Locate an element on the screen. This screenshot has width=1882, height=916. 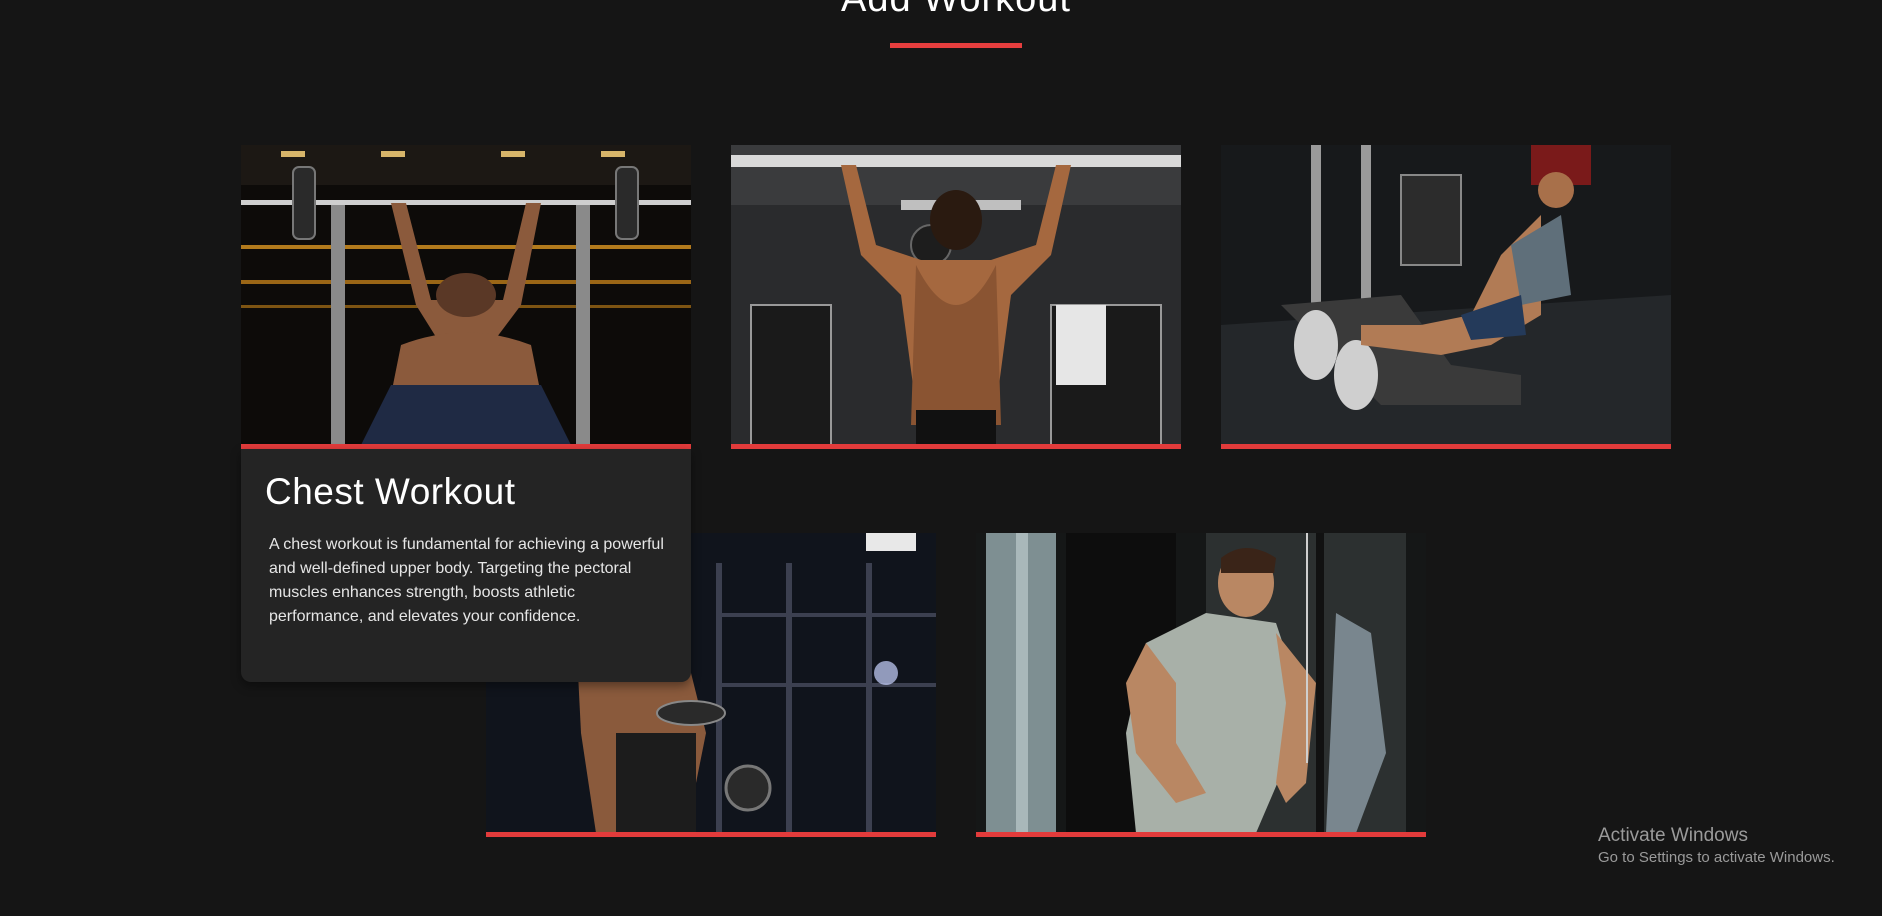
workout-card-triceps is located at coordinates (1201, 685).